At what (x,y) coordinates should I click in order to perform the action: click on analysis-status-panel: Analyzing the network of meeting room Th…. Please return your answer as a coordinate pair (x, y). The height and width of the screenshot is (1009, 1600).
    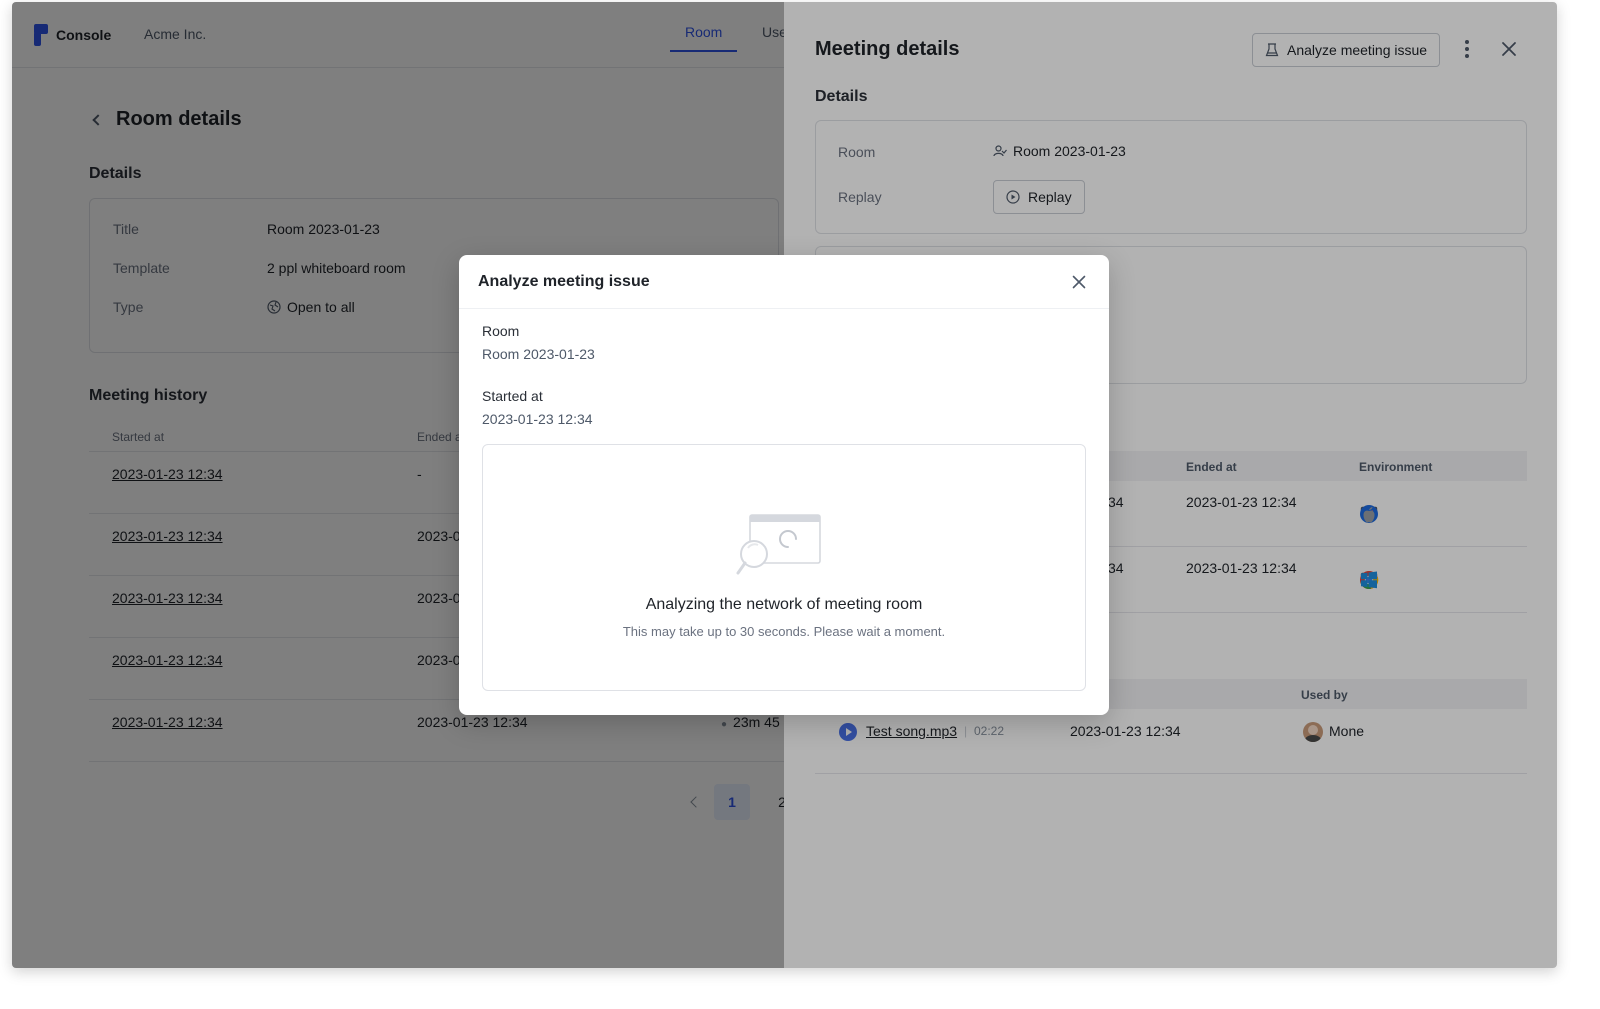
    Looking at the image, I should click on (784, 567).